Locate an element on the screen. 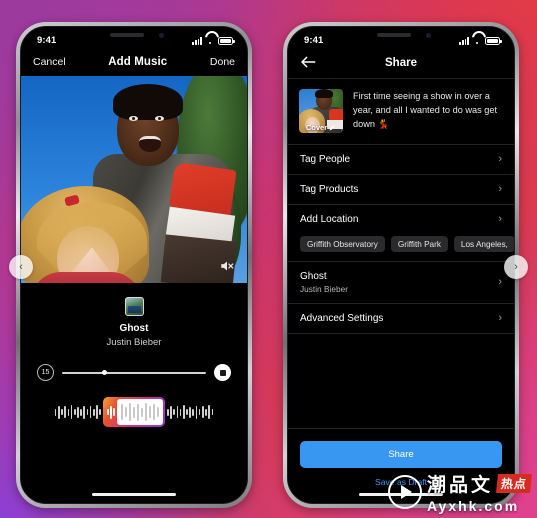 The image size is (537, 518). add-music-navbar: Cancel Add Music Done is located at coordinates (134, 63).